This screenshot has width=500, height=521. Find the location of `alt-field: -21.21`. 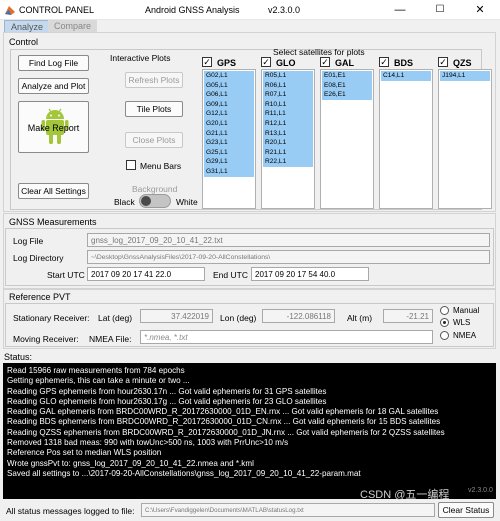

alt-field: -21.21 is located at coordinates (408, 316).